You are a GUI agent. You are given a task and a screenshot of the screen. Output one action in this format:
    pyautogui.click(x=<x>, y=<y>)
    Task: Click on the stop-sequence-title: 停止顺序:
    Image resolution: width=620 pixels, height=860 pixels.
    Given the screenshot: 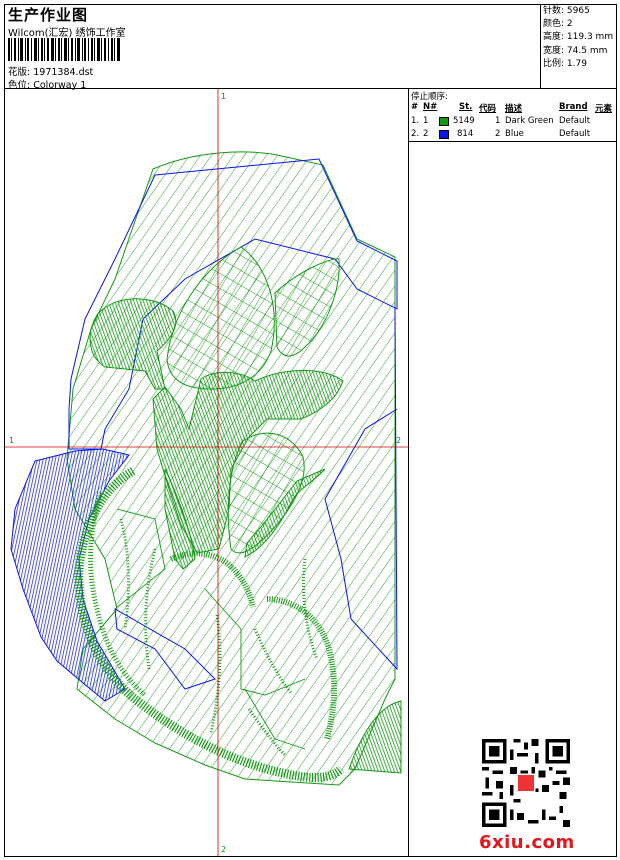 What is the action you would take?
    pyautogui.click(x=429, y=97)
    